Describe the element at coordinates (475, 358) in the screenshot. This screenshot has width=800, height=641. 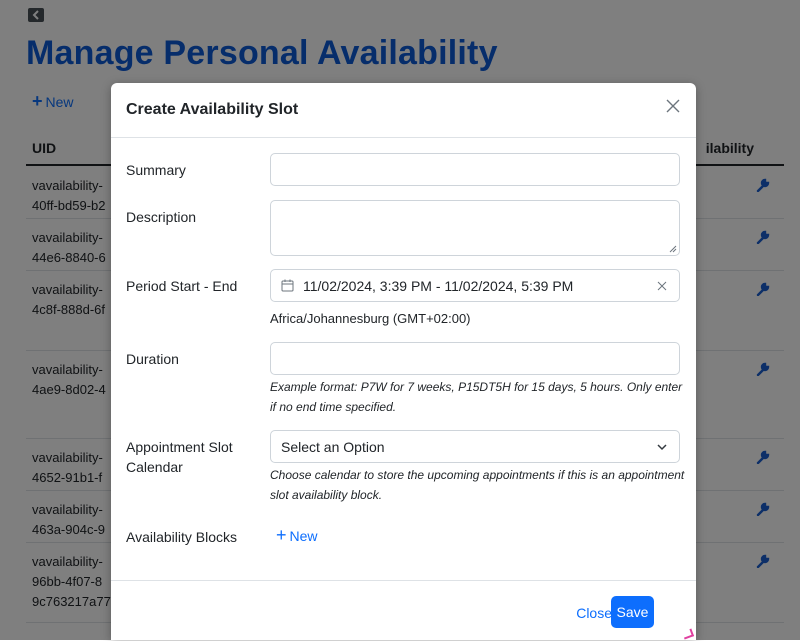
I see `duration-input` at that location.